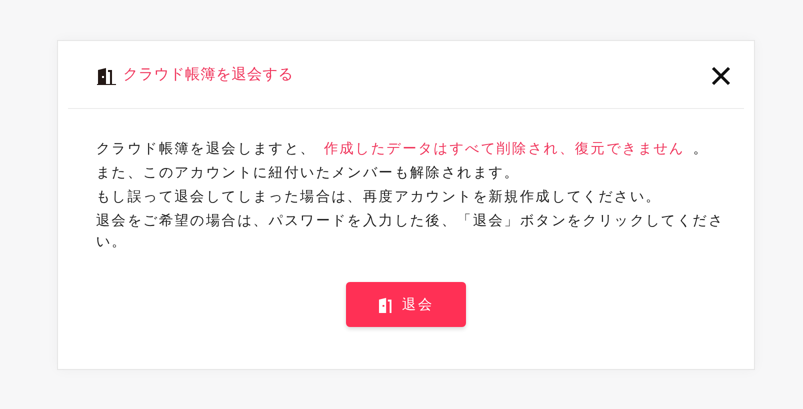 This screenshot has height=409, width=803. Describe the element at coordinates (410, 230) in the screenshot. I see `message-text: 退会をご希望の場合は、パスワードを入力した後、「退会」ボタンをクリックしてください。` at that location.